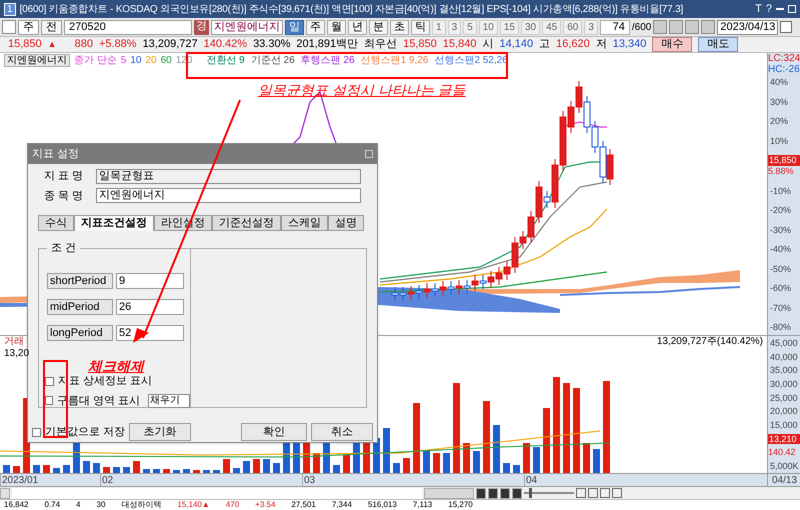 This screenshot has width=800, height=510. What do you see at coordinates (532, 480) in the screenshot?
I see `date-label: 04` at bounding box center [532, 480].